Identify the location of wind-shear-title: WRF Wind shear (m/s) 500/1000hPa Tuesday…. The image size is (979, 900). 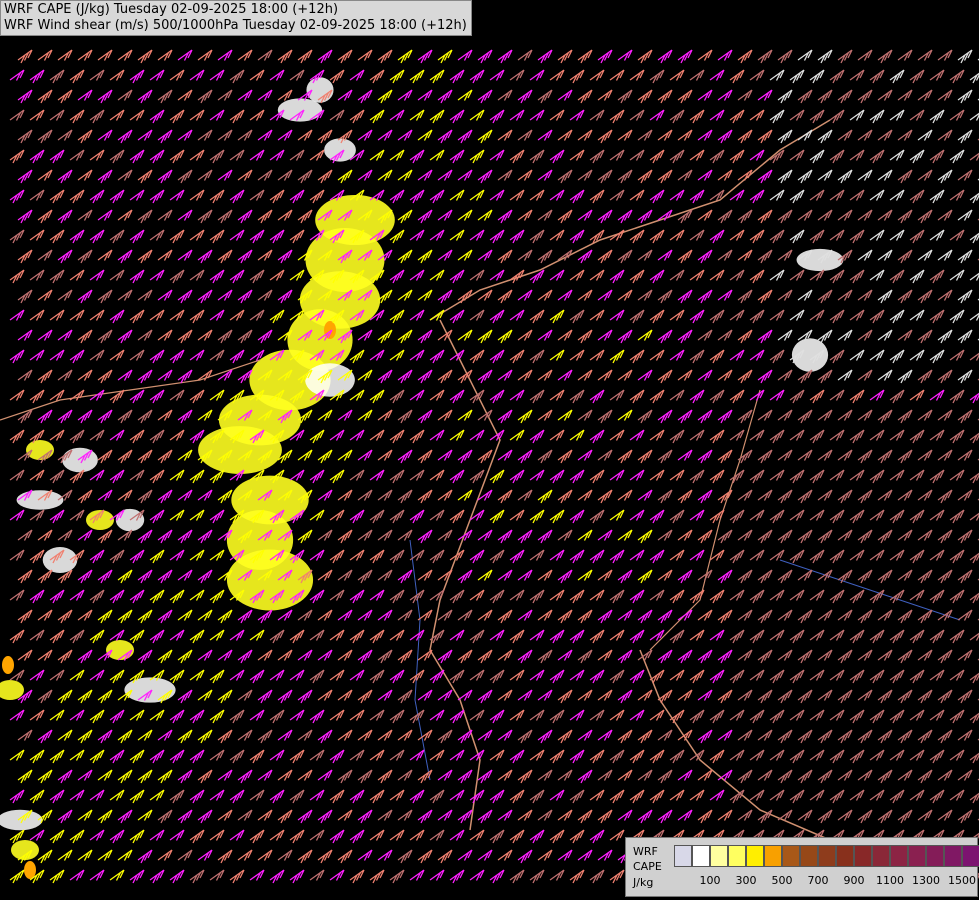
(235, 25).